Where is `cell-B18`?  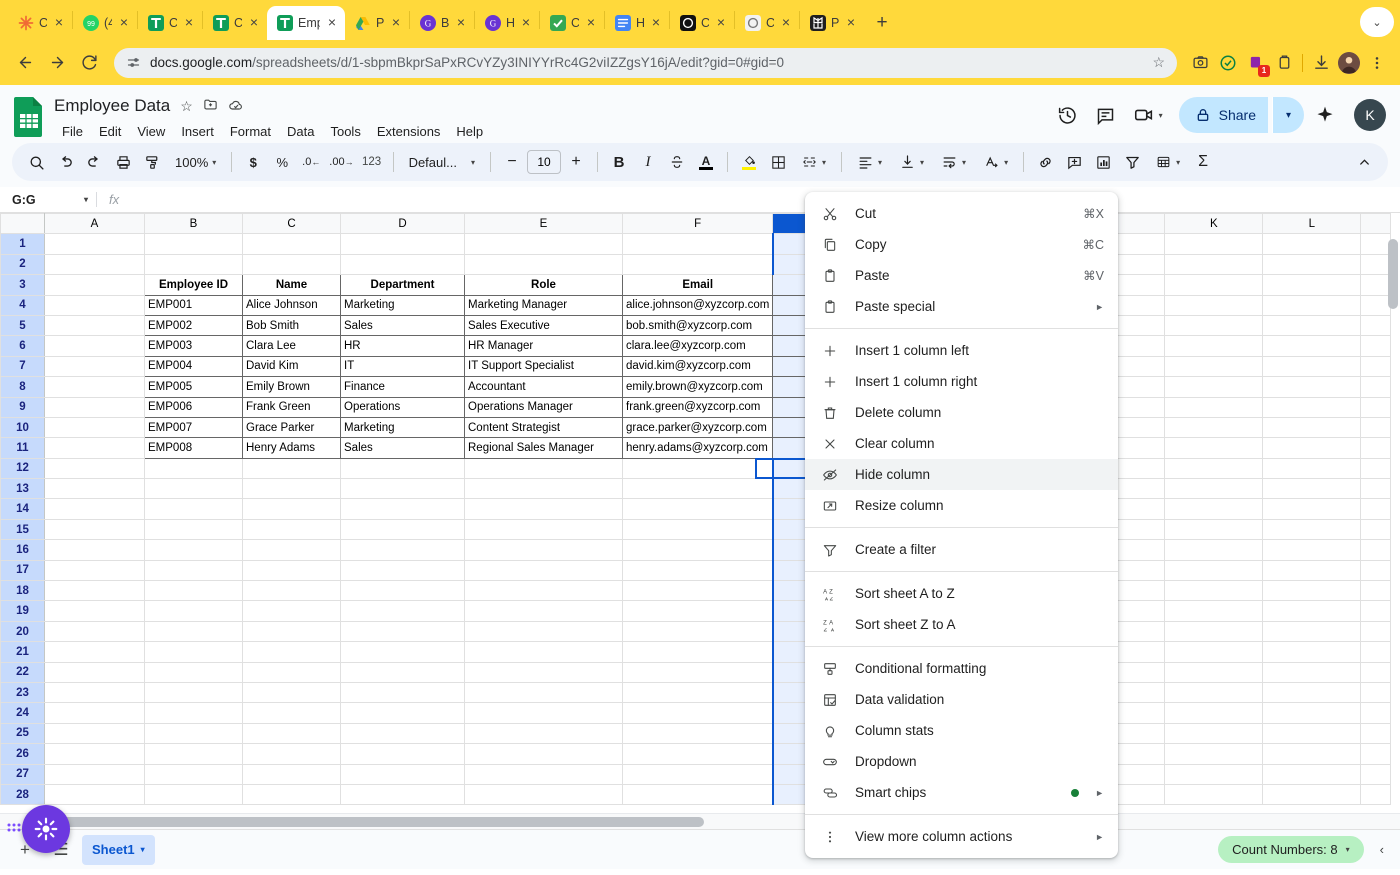
cell-B18 is located at coordinates (193, 591).